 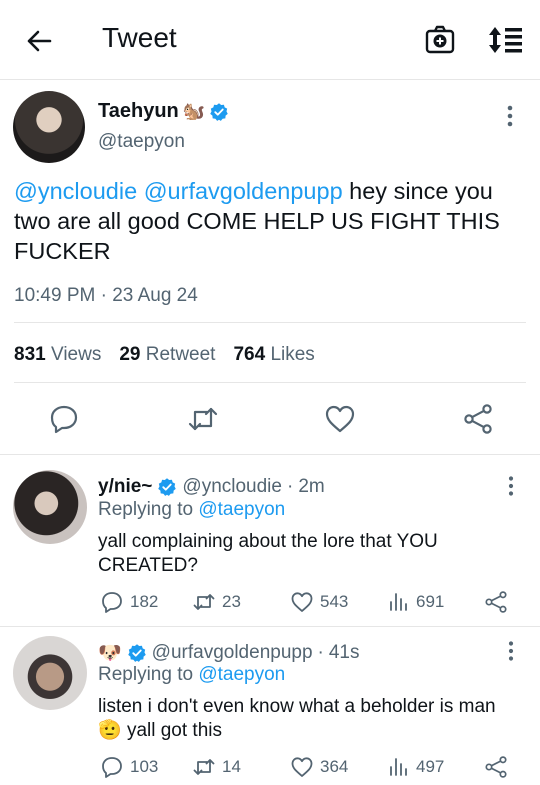 I want to click on camera-plus-icon, so click(x=440, y=40).